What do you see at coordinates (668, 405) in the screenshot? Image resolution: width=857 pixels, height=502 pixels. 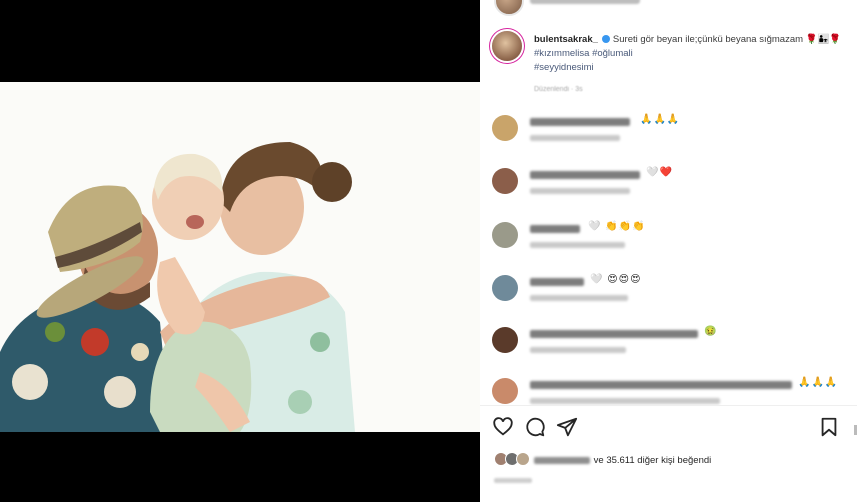 I see `actions-divider` at bounding box center [668, 405].